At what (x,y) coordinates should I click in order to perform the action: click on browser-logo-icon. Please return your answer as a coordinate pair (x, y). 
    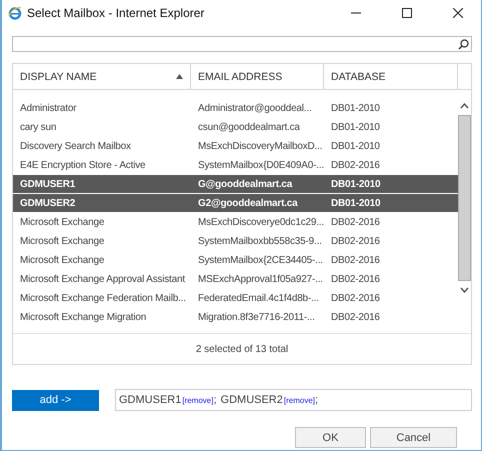
    Looking at the image, I should click on (15, 13).